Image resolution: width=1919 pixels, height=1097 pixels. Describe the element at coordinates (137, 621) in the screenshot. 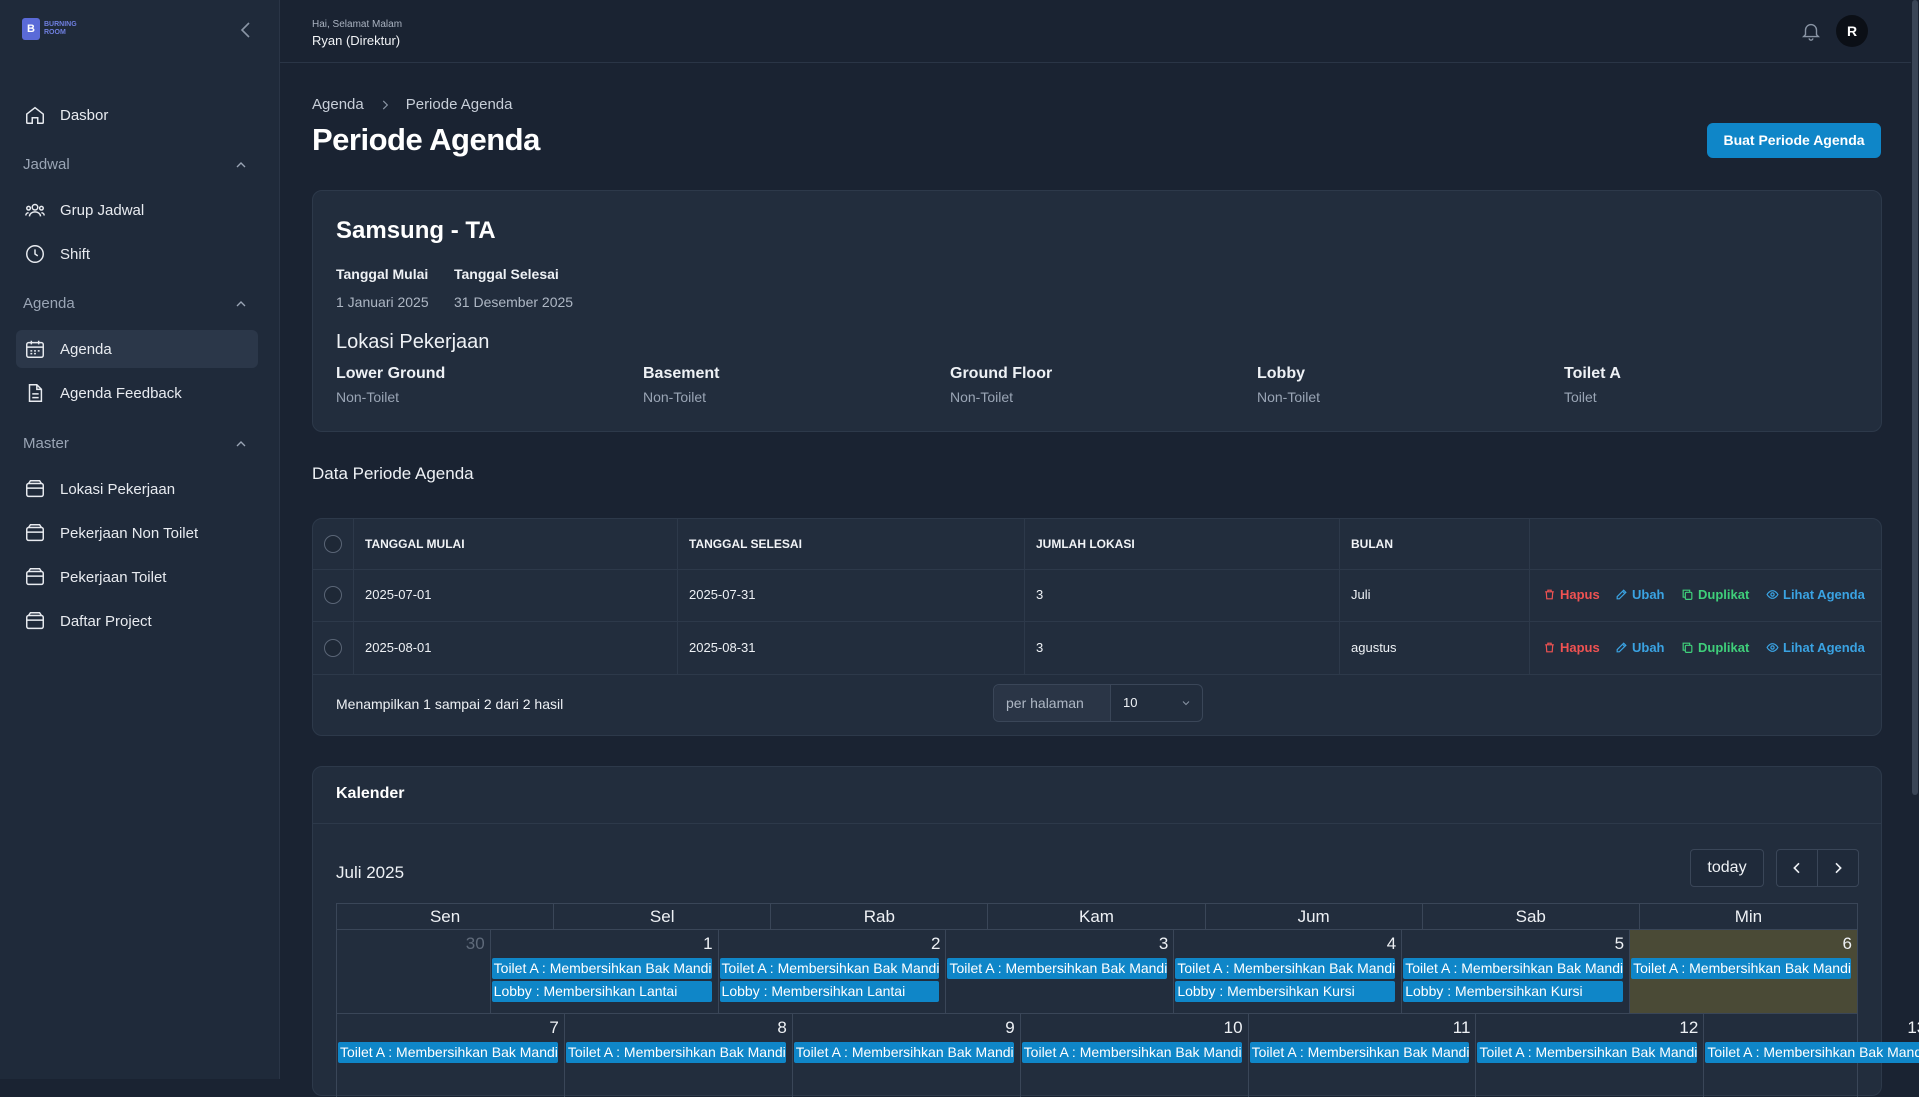

I see `sidebar-item-daftar-project: Daftar Project` at that location.